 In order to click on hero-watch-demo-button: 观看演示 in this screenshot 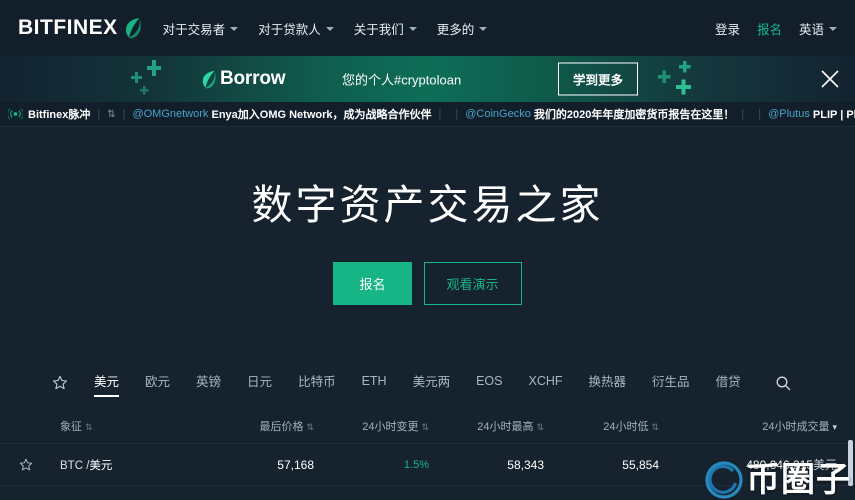, I will do `click(472, 283)`.